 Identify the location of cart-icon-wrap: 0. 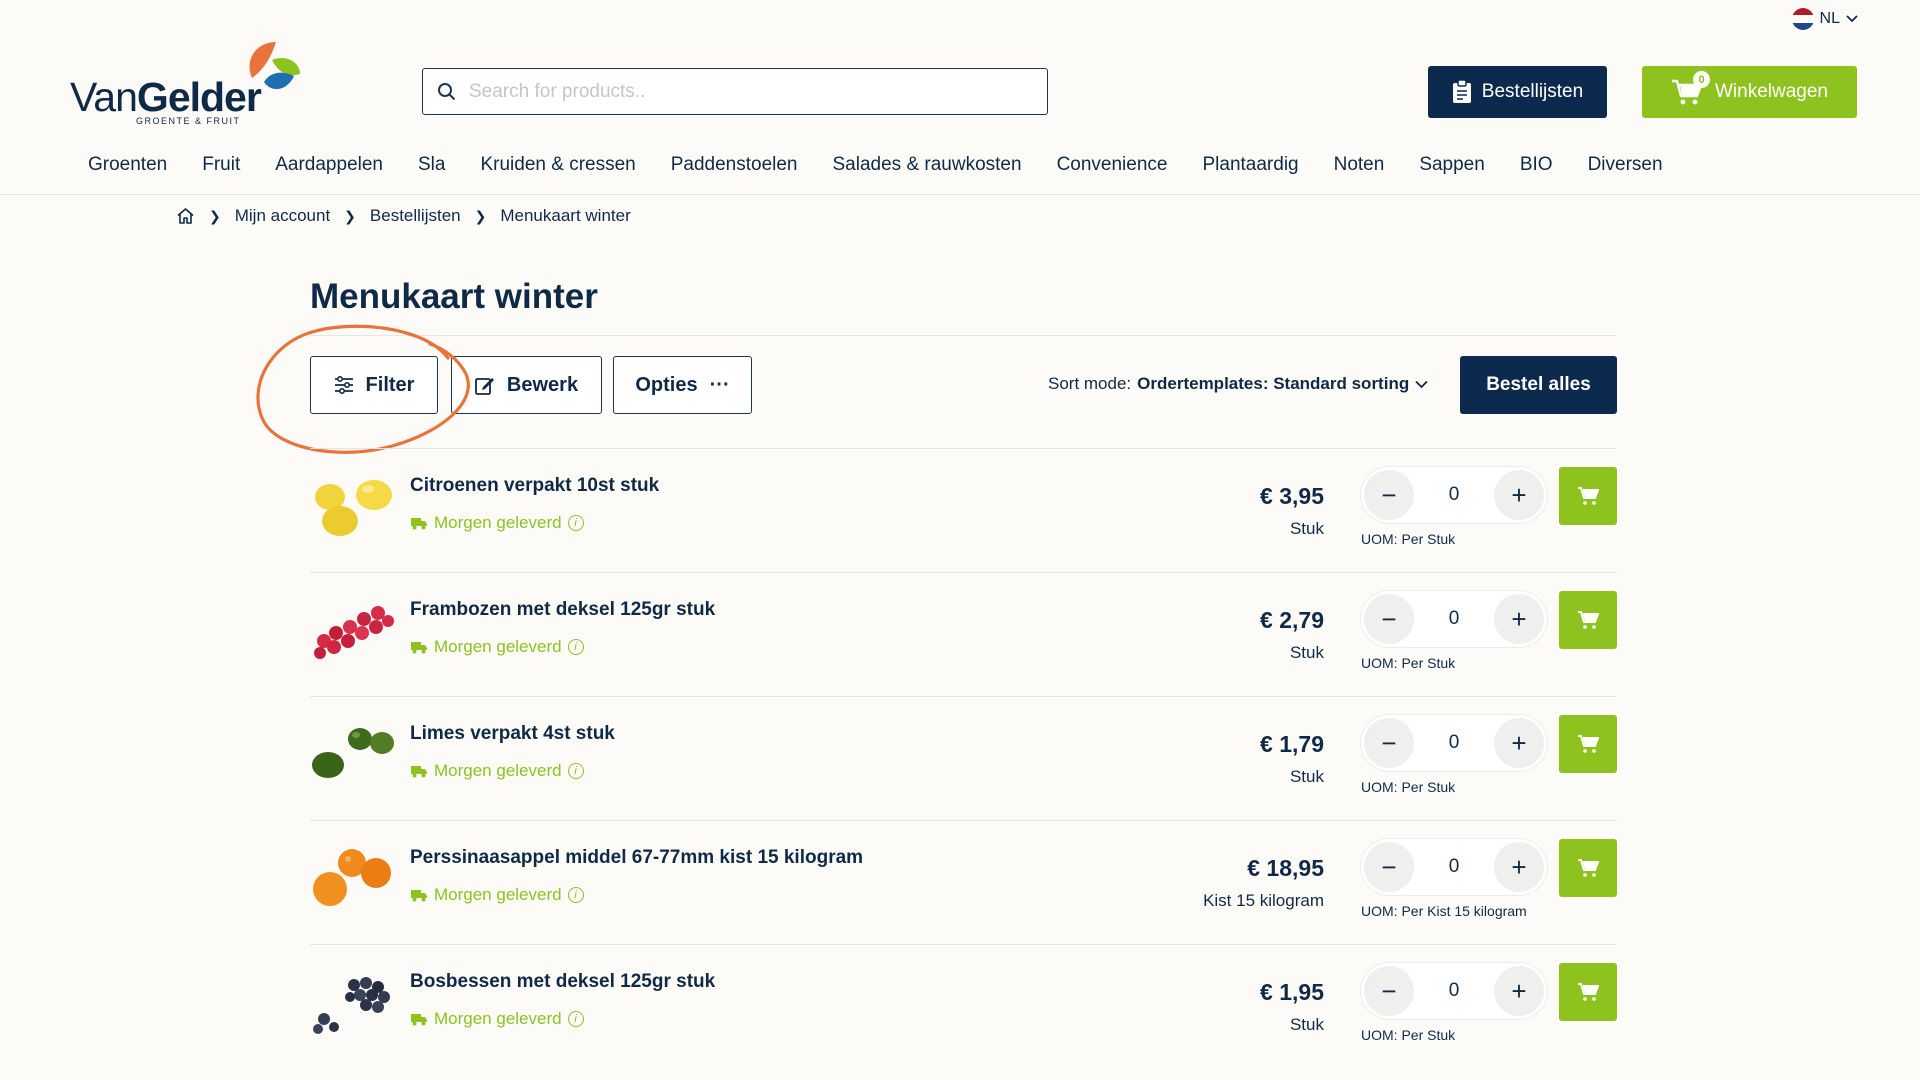
(1690, 88).